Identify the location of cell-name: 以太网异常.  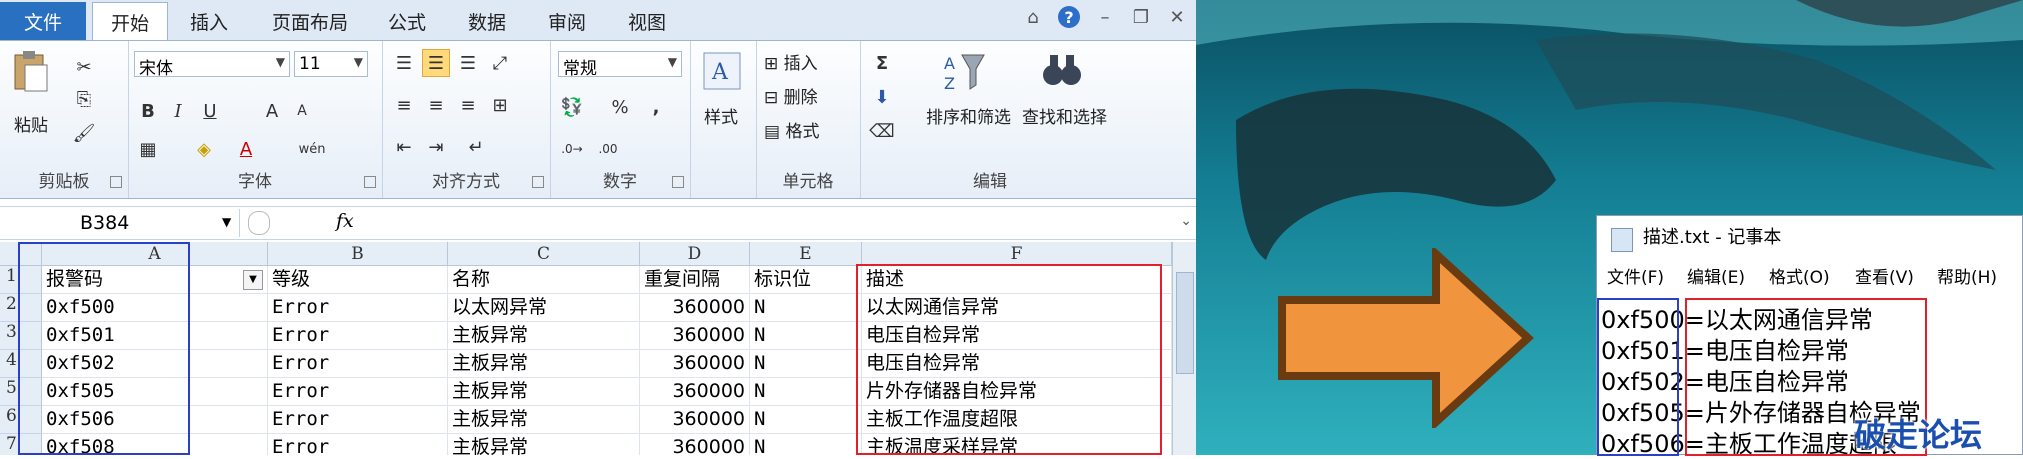
(544, 308).